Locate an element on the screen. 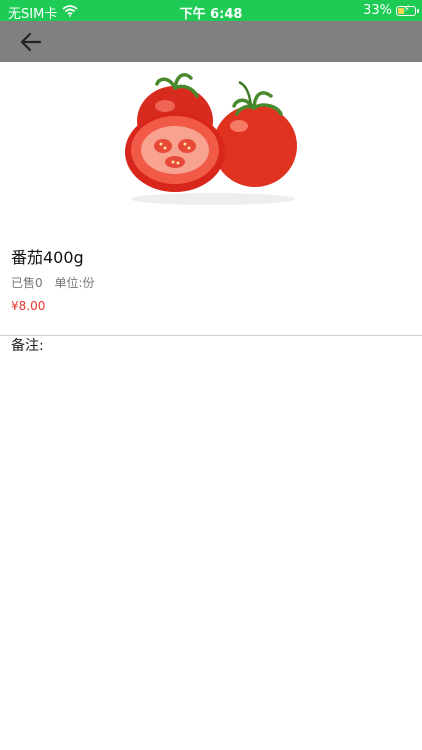 This screenshot has width=422, height=750. divider is located at coordinates (211, 335).